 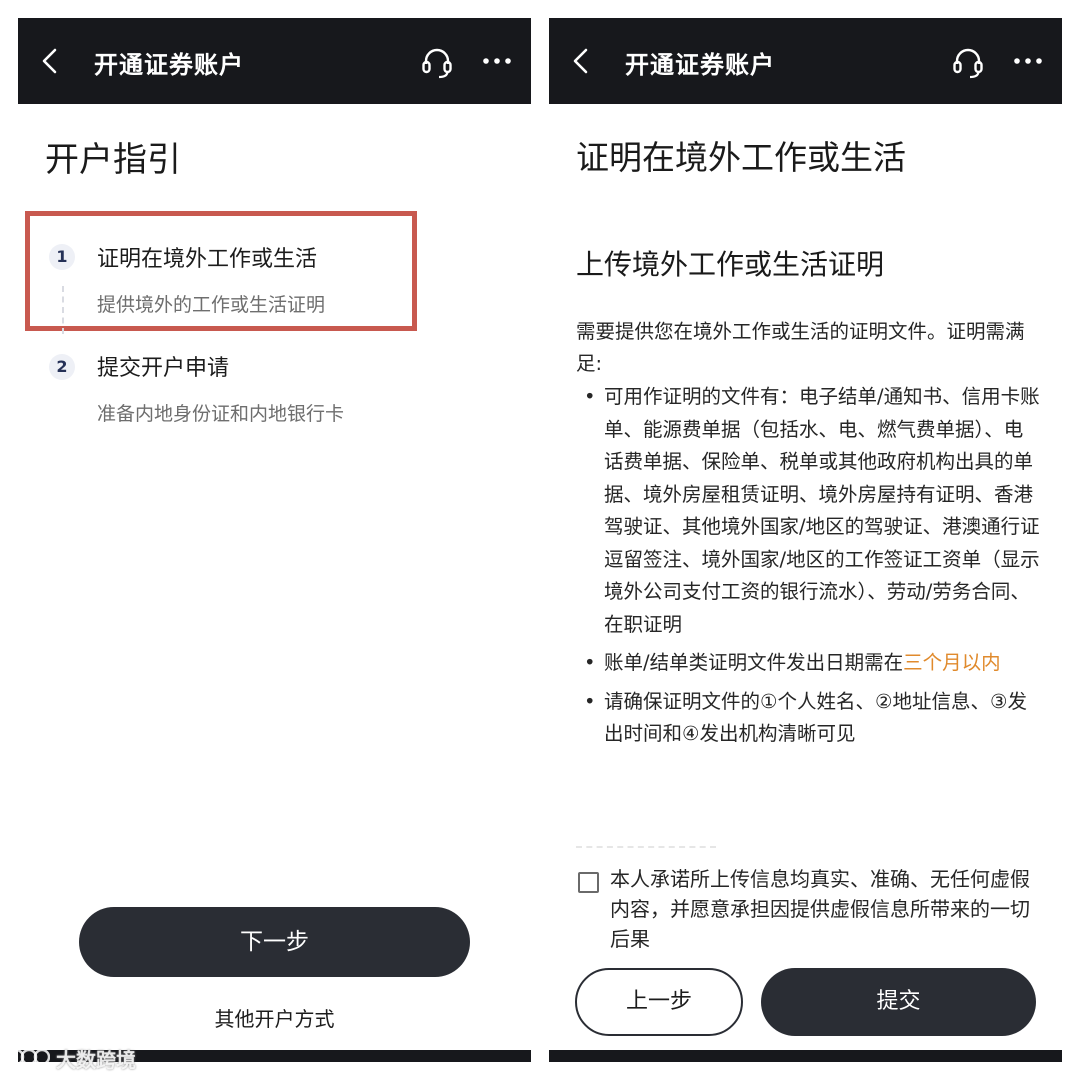 I want to click on watermark-logo-icon, so click(x=29, y=1057).